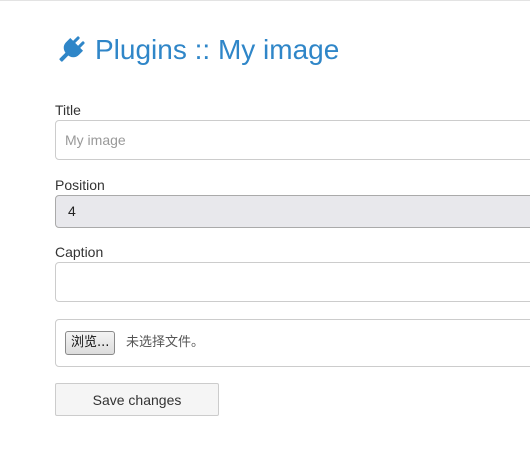  What do you see at coordinates (292, 343) in the screenshot?
I see `file-upload-field: 浏览... 未选择文件。` at bounding box center [292, 343].